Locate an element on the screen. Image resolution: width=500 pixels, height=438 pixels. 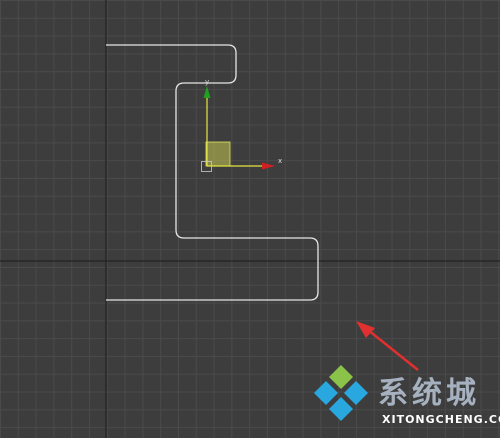
transform-gizmo: y x is located at coordinates (242, 125).